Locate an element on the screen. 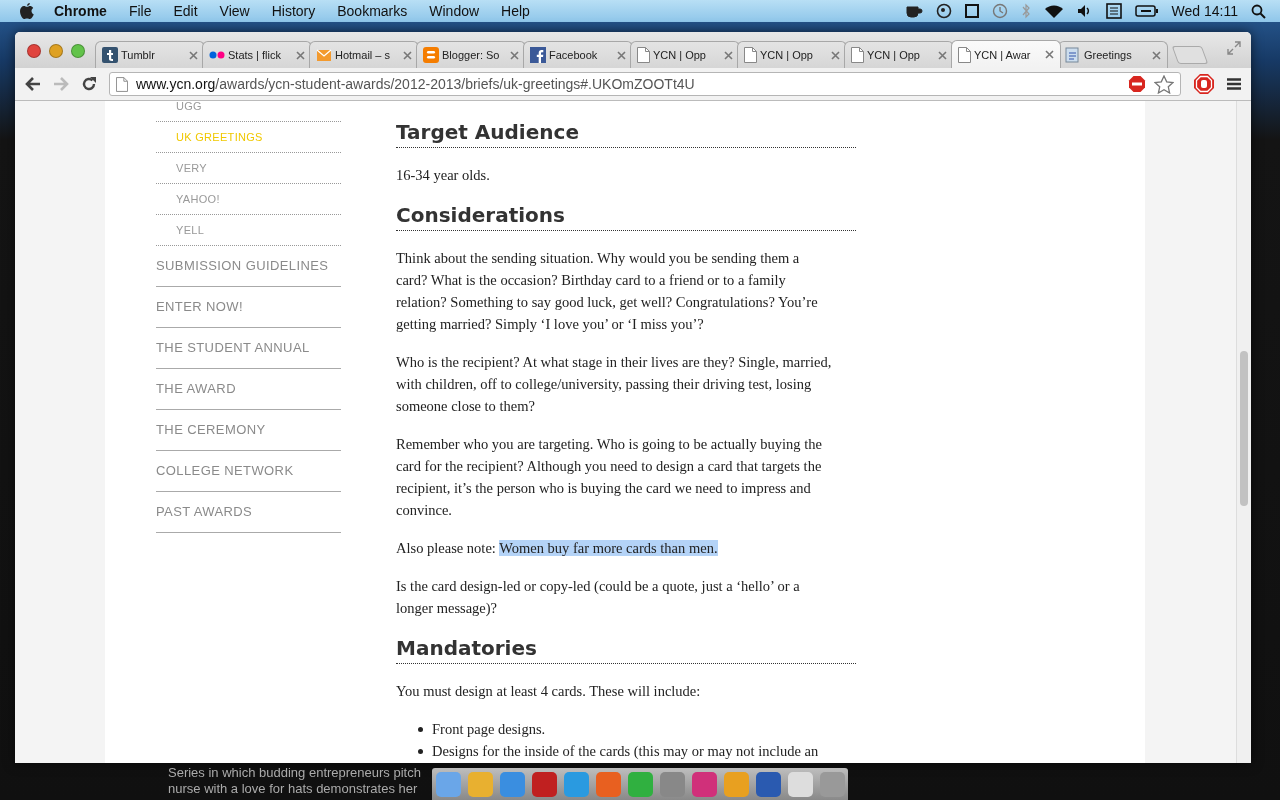 The height and width of the screenshot is (800, 1280). forward-icon is located at coordinates (61, 84).